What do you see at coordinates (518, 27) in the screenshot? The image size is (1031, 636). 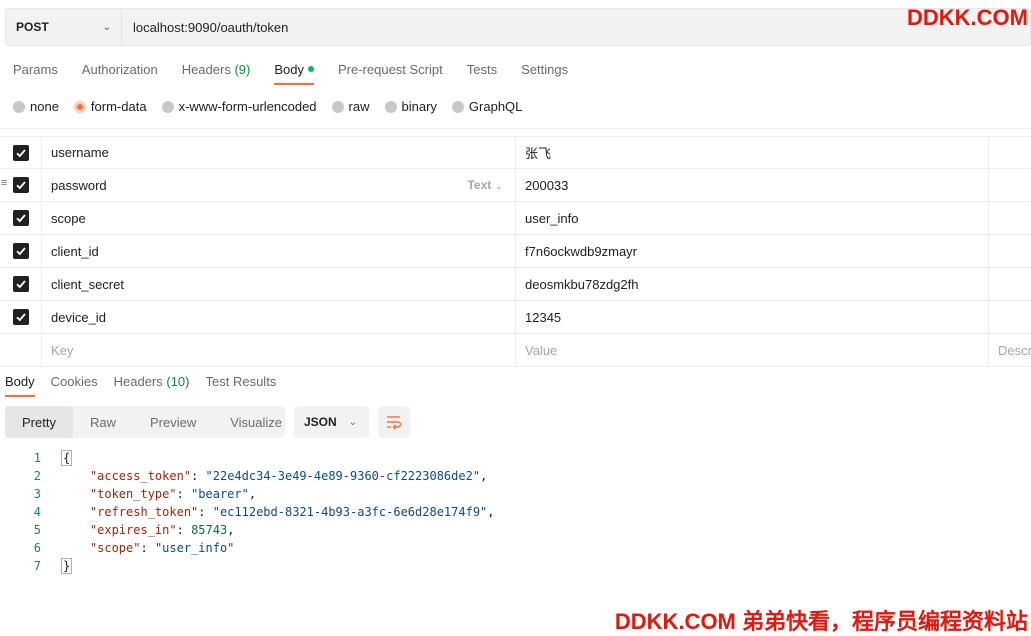 I see `request-url-bar: POST ⌄ localhost:9090/oauth/token` at bounding box center [518, 27].